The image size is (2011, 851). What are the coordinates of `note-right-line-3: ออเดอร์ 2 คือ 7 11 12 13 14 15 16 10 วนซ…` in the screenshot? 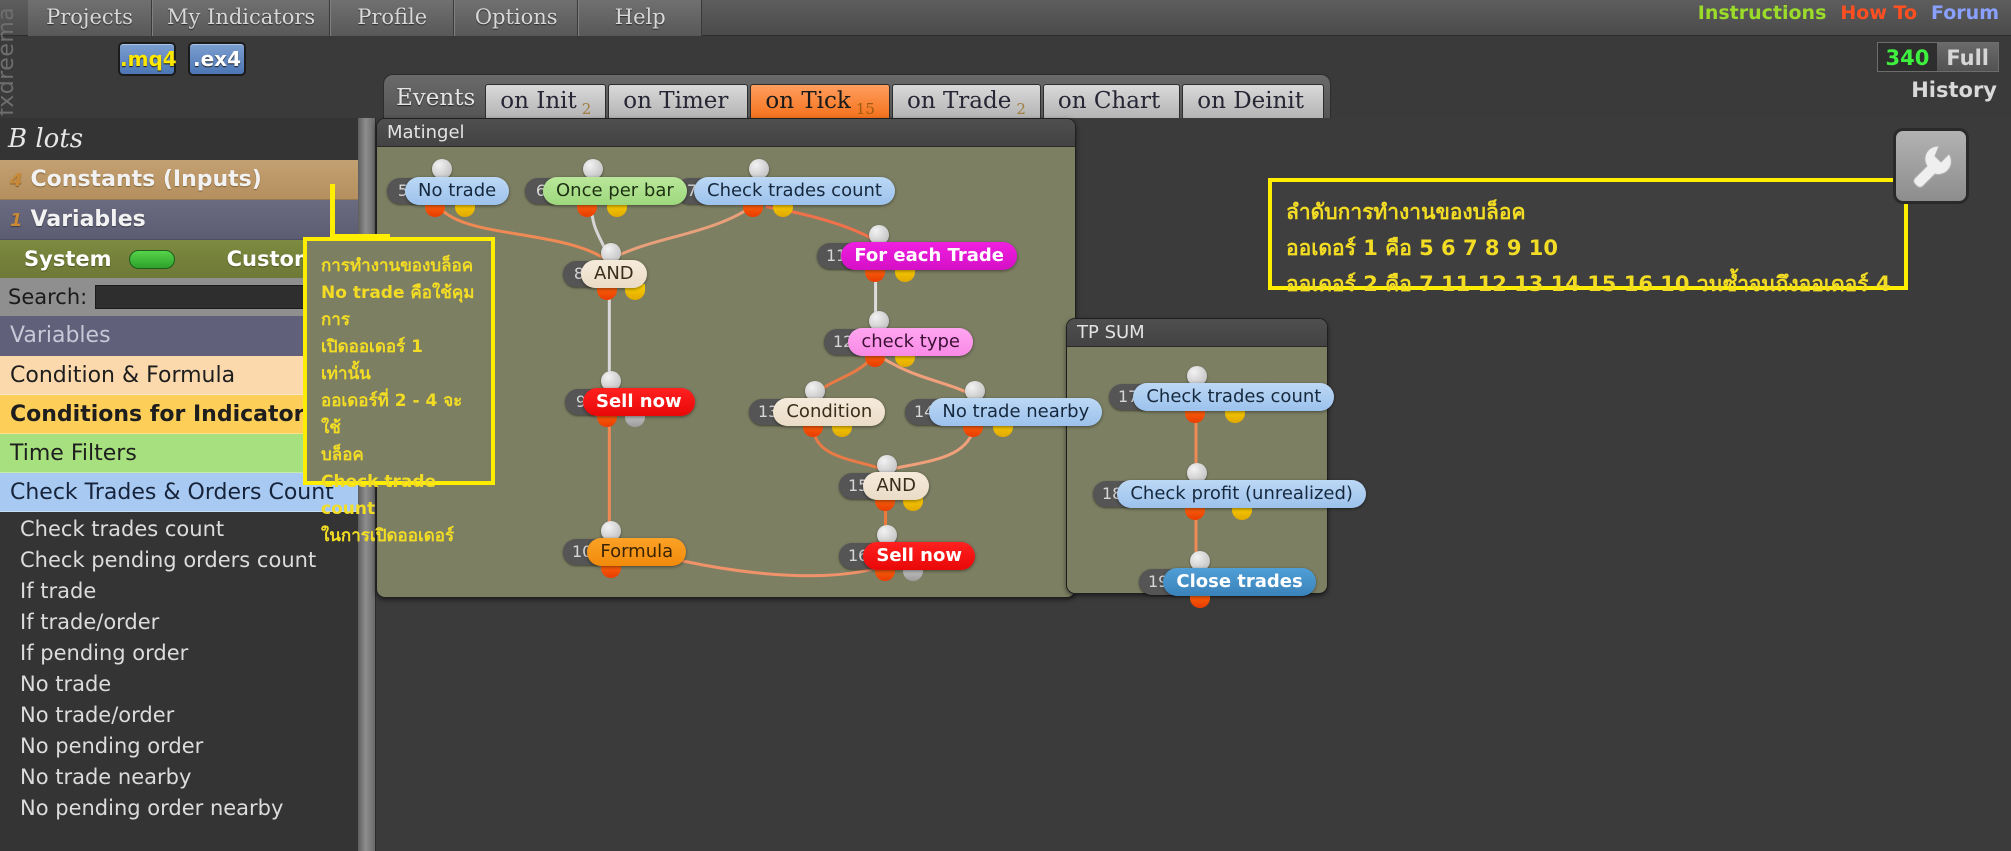 It's located at (1588, 284).